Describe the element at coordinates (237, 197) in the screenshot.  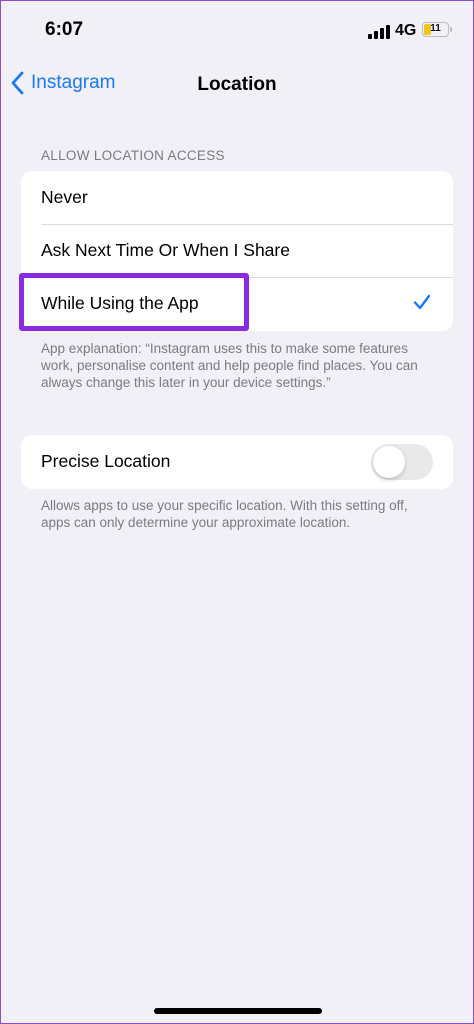
I see `option-never: Never` at that location.